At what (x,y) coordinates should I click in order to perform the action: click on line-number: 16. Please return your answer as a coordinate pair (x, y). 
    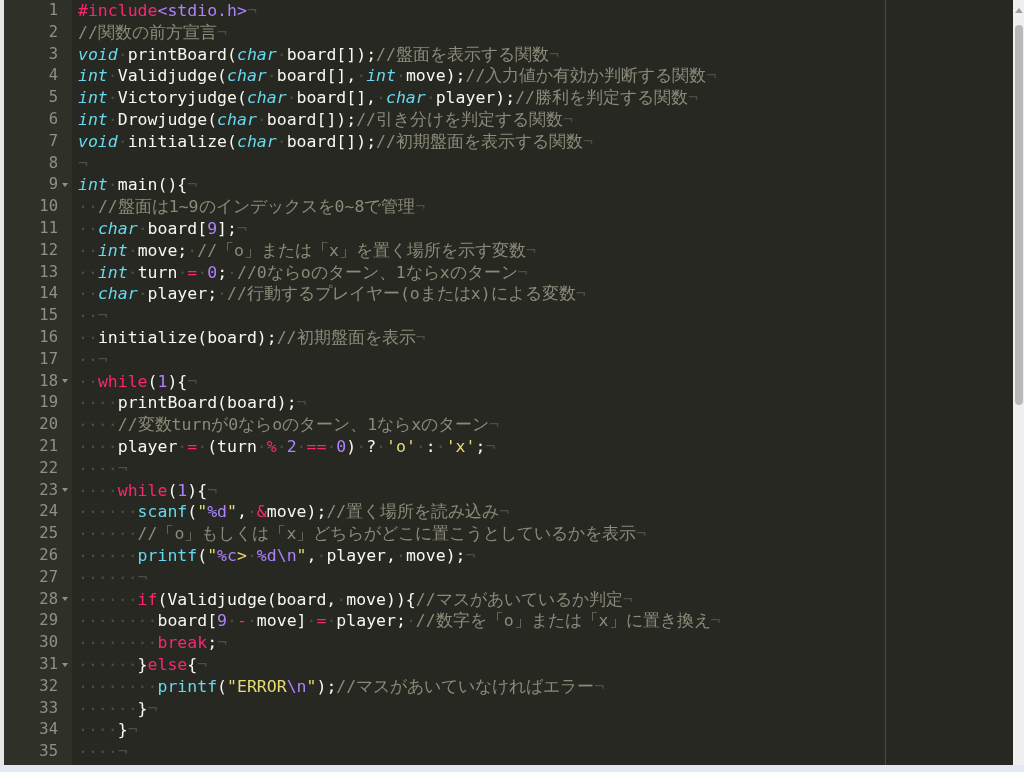
    Looking at the image, I should click on (48, 337).